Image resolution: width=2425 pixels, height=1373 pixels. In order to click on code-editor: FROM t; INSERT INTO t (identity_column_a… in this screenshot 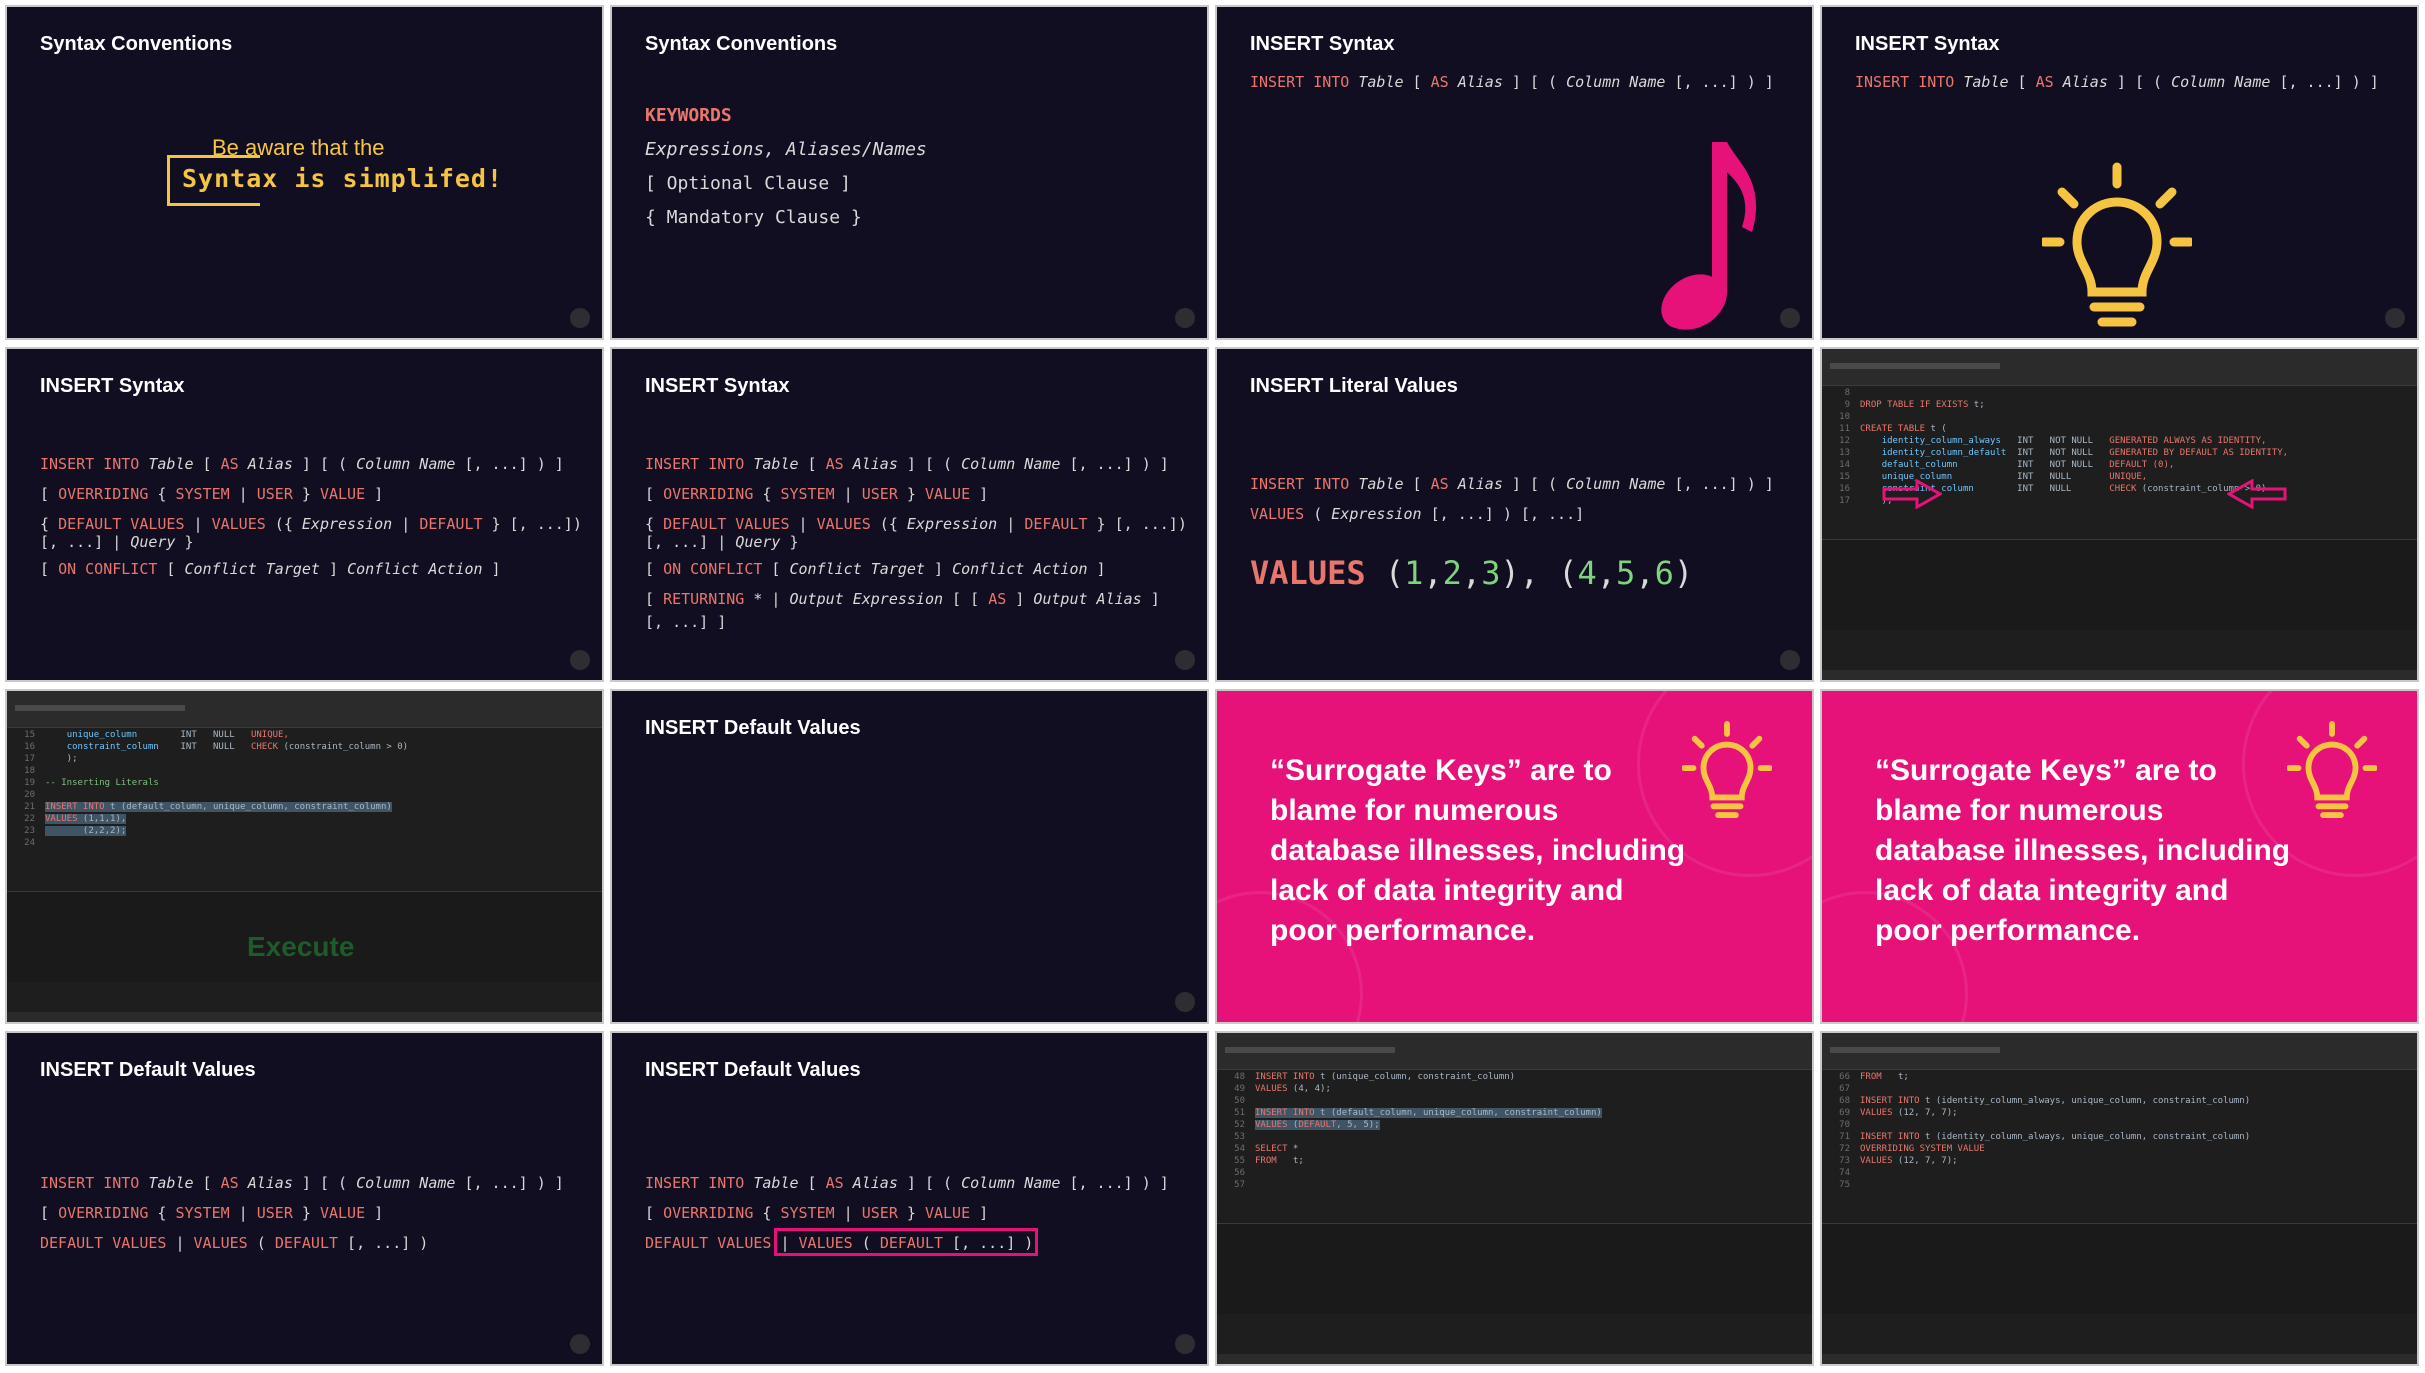, I will do `click(2055, 1119)`.